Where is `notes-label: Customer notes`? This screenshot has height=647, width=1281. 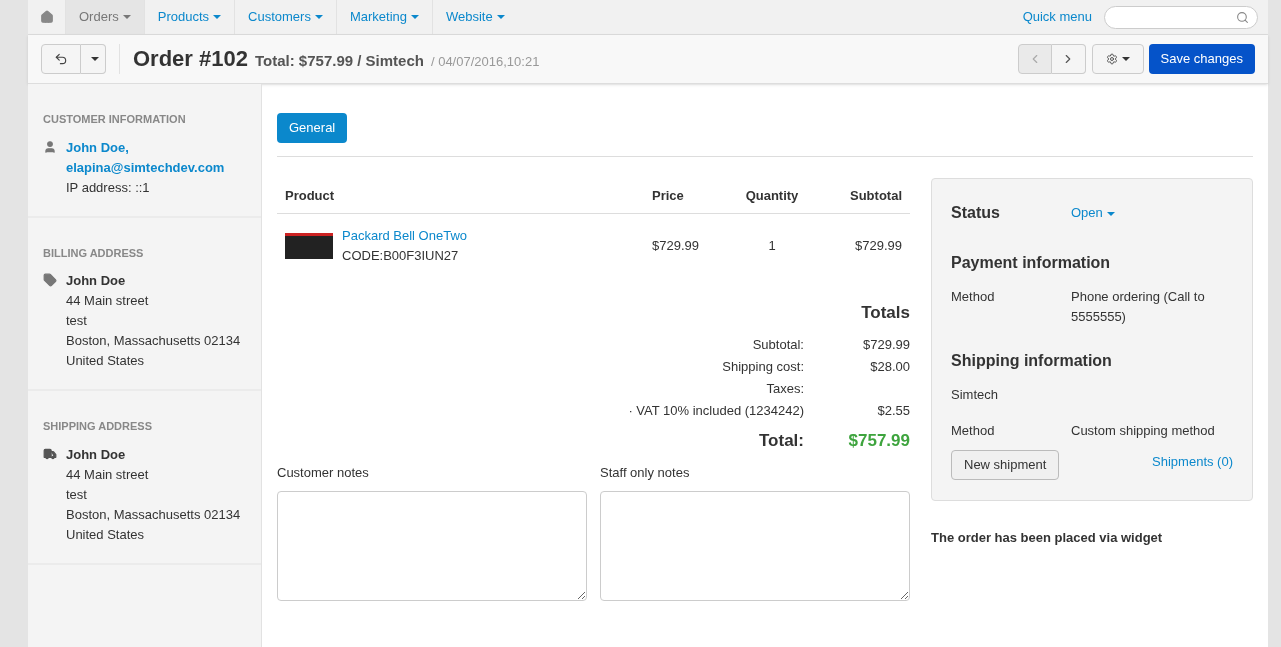
notes-label: Customer notes is located at coordinates (323, 473).